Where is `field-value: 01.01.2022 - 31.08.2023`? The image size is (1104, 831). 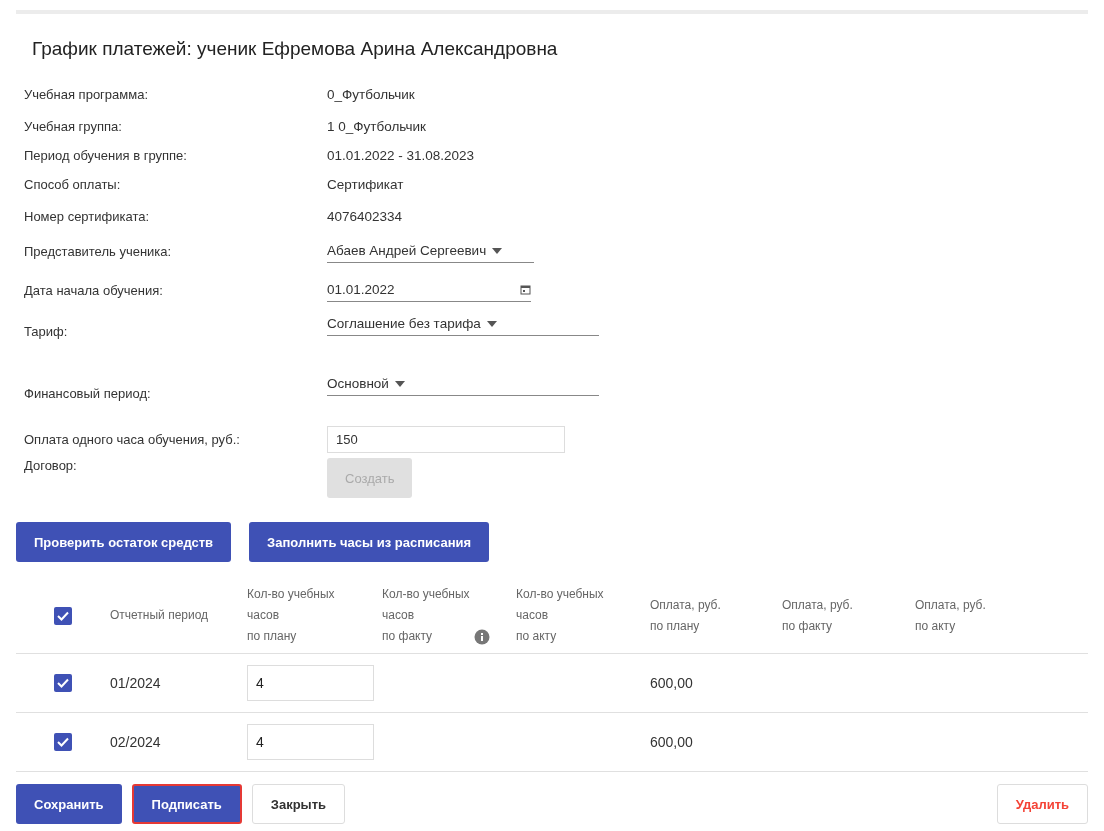 field-value: 01.01.2022 - 31.08.2023 is located at coordinates (401, 155).